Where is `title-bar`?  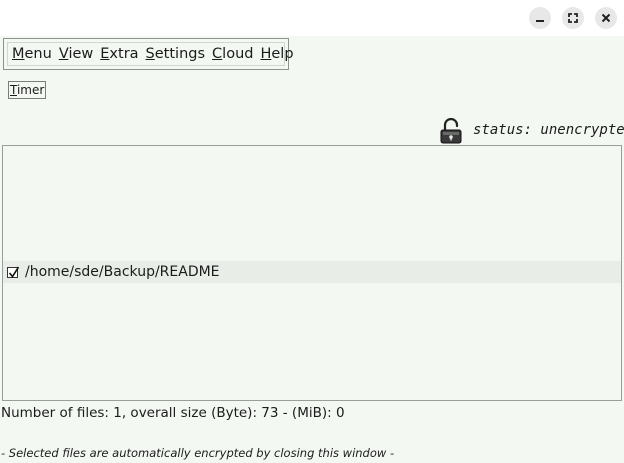
title-bar is located at coordinates (312, 18).